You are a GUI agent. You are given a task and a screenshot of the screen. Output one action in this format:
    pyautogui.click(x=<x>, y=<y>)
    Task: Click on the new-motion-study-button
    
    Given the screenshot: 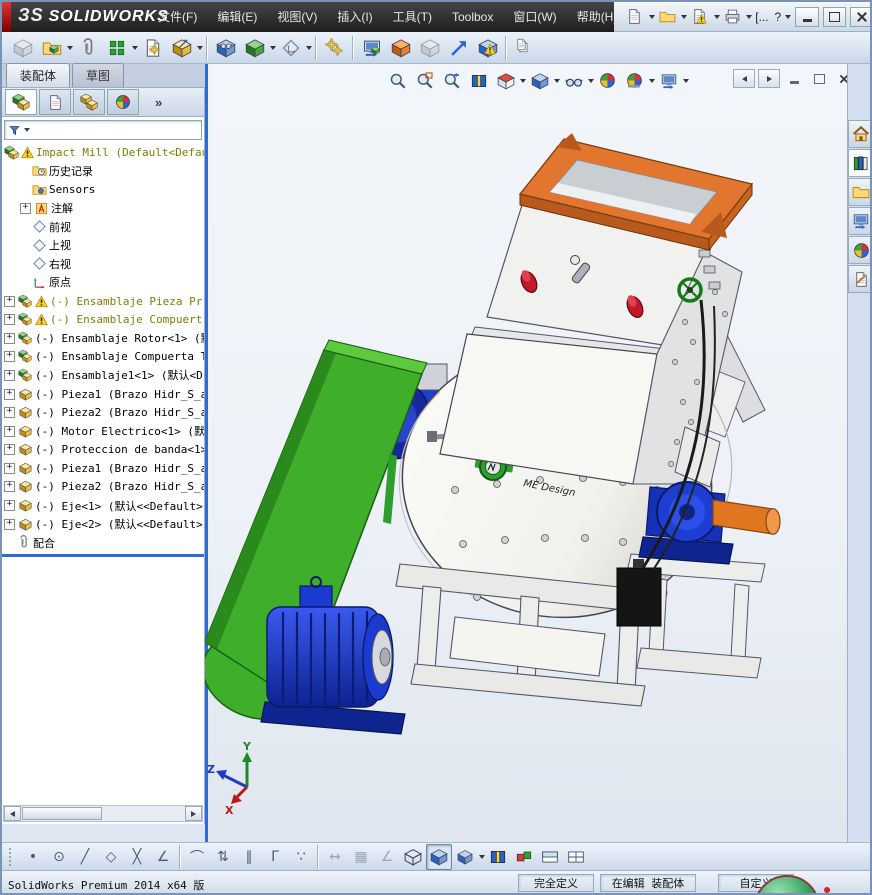 What is the action you would take?
    pyautogui.click(x=334, y=47)
    